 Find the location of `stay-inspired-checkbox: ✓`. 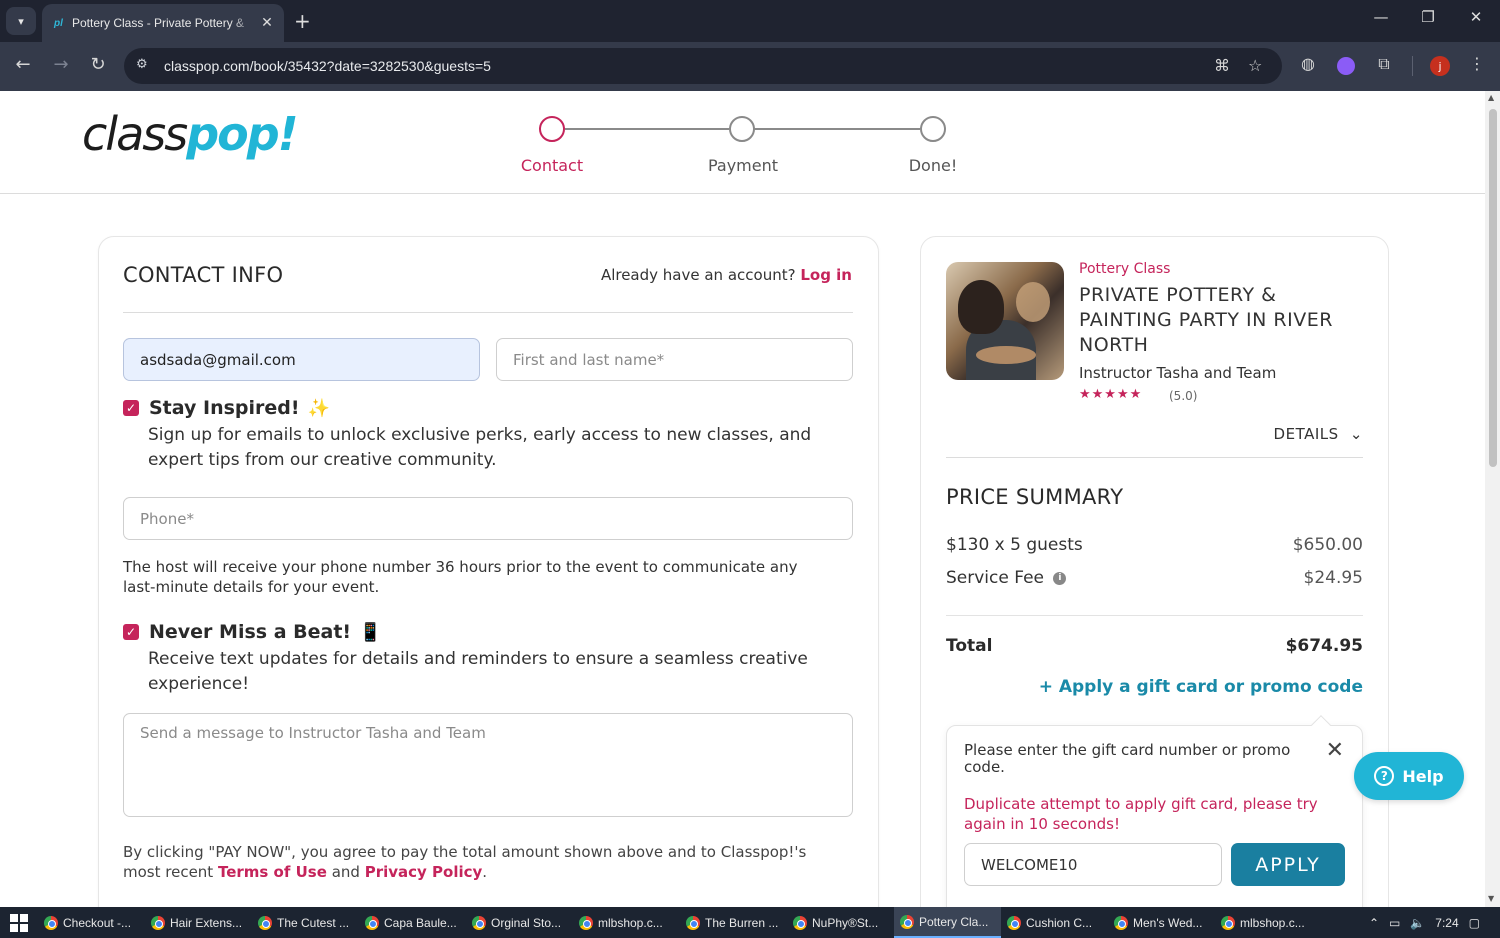

stay-inspired-checkbox: ✓ is located at coordinates (131, 408).